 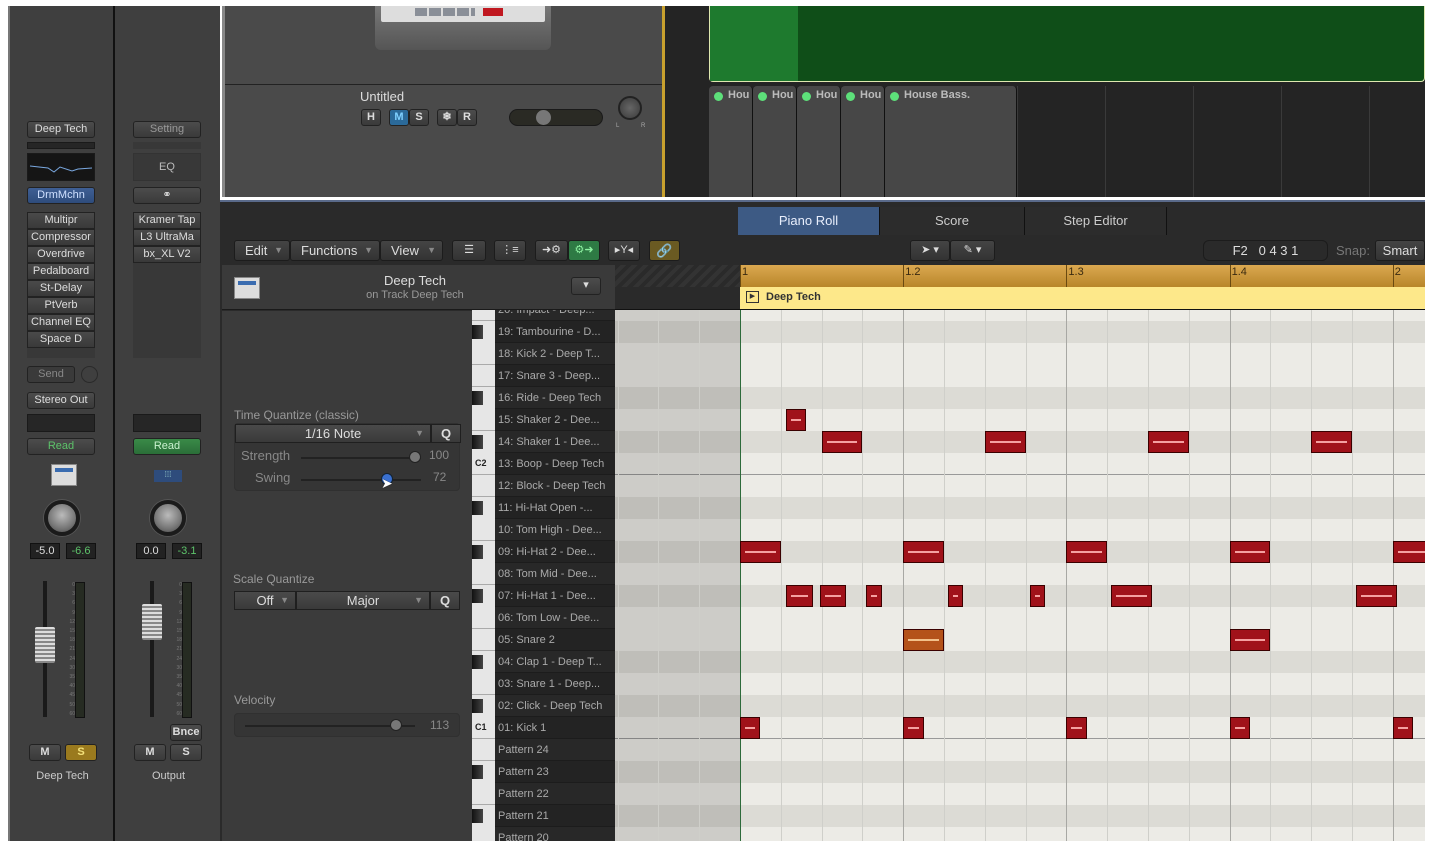 I want to click on stereo-link-button: ⚭, so click(x=167, y=195).